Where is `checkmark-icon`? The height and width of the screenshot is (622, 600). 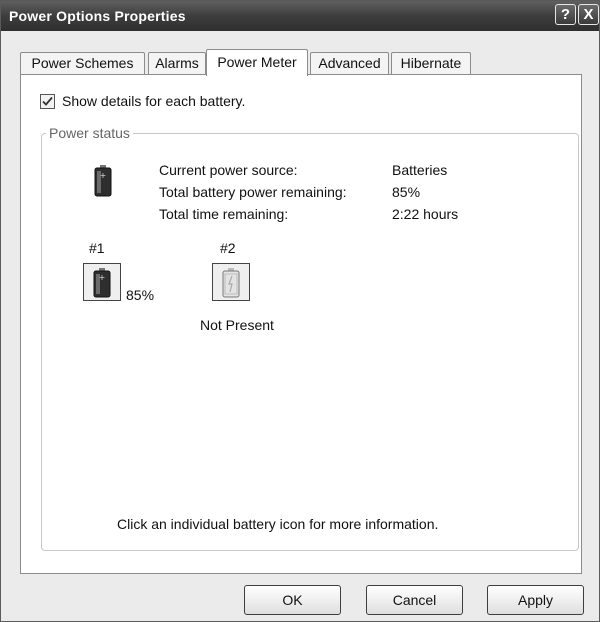 checkmark-icon is located at coordinates (47, 101).